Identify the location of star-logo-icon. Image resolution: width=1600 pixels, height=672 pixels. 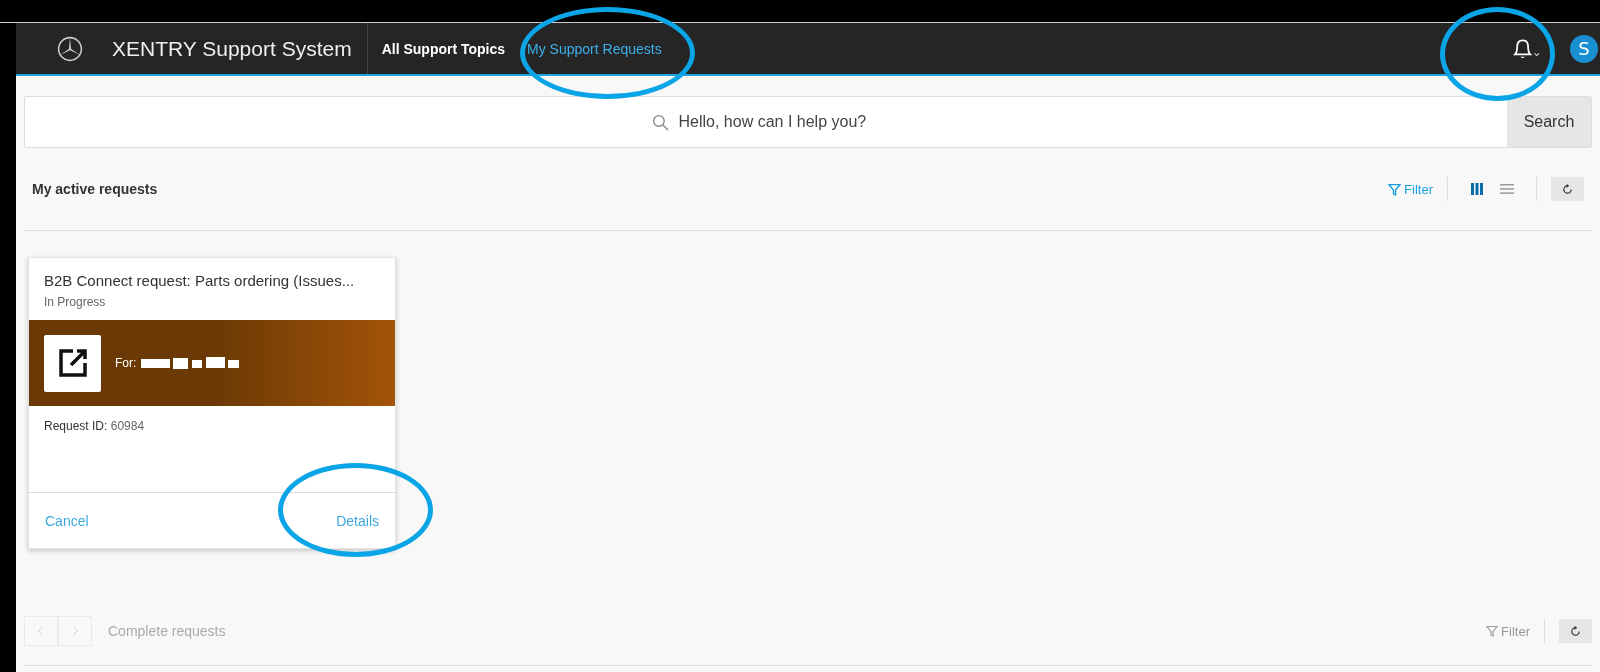
(70, 48).